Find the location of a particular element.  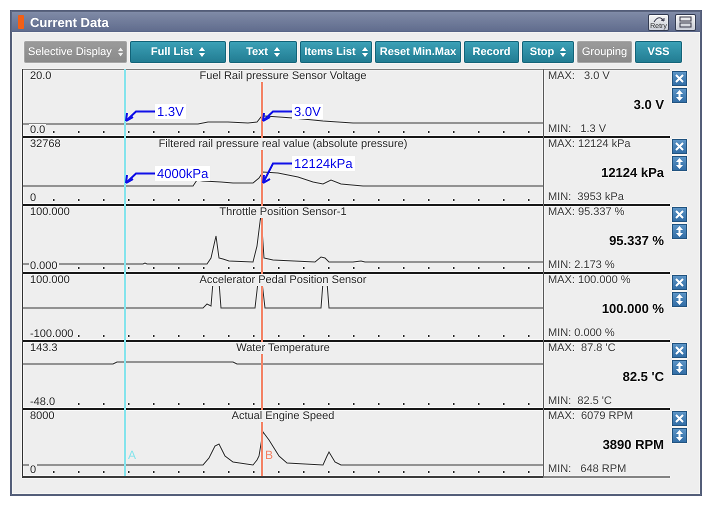

scale-max-label: 32768 is located at coordinates (45, 144).